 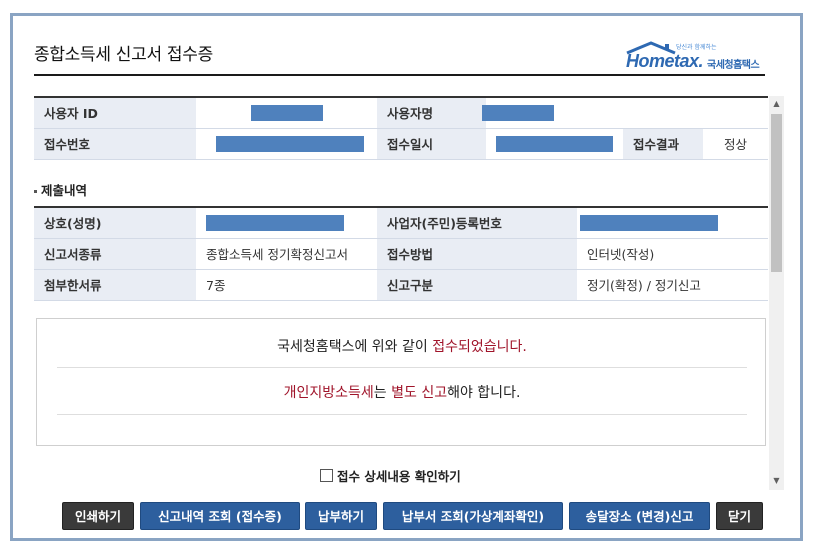 I want to click on table-row: 사용자 ID 사용자명, so click(x=401, y=113).